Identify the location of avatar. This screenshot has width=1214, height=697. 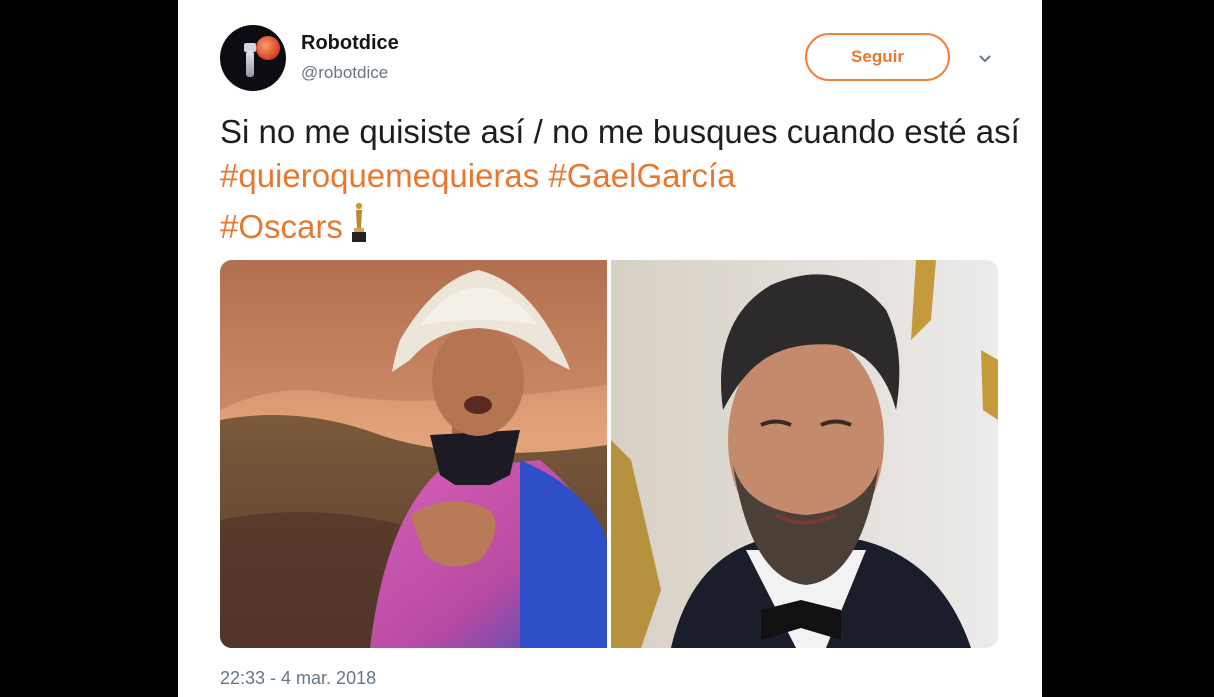
(253, 58).